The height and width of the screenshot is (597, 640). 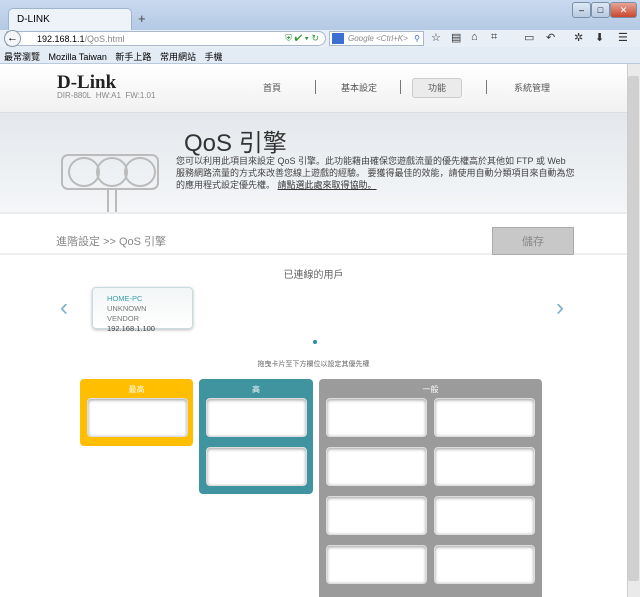 What do you see at coordinates (533, 241) in the screenshot?
I see `save-button: 儲存` at bounding box center [533, 241].